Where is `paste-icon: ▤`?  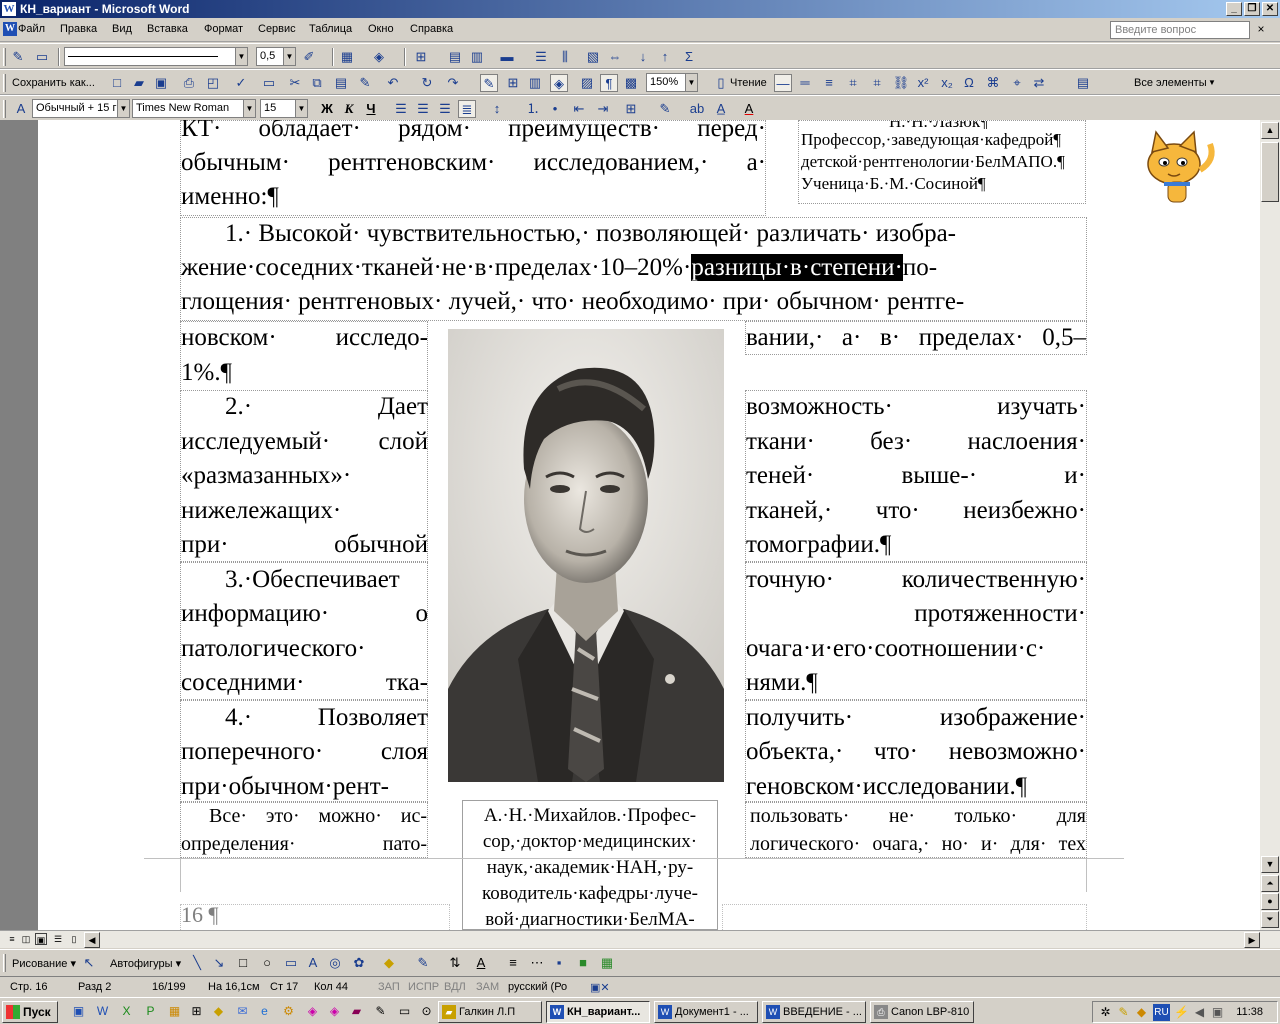
paste-icon: ▤ is located at coordinates (341, 83).